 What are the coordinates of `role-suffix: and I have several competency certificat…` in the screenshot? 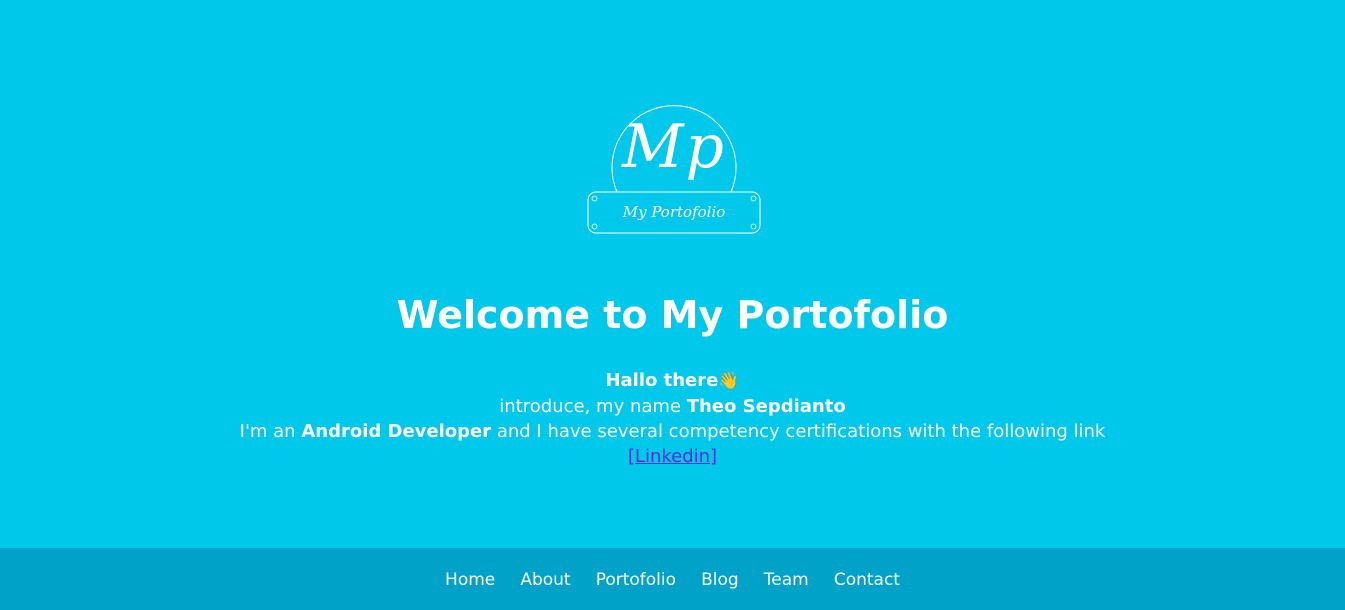 It's located at (798, 431).